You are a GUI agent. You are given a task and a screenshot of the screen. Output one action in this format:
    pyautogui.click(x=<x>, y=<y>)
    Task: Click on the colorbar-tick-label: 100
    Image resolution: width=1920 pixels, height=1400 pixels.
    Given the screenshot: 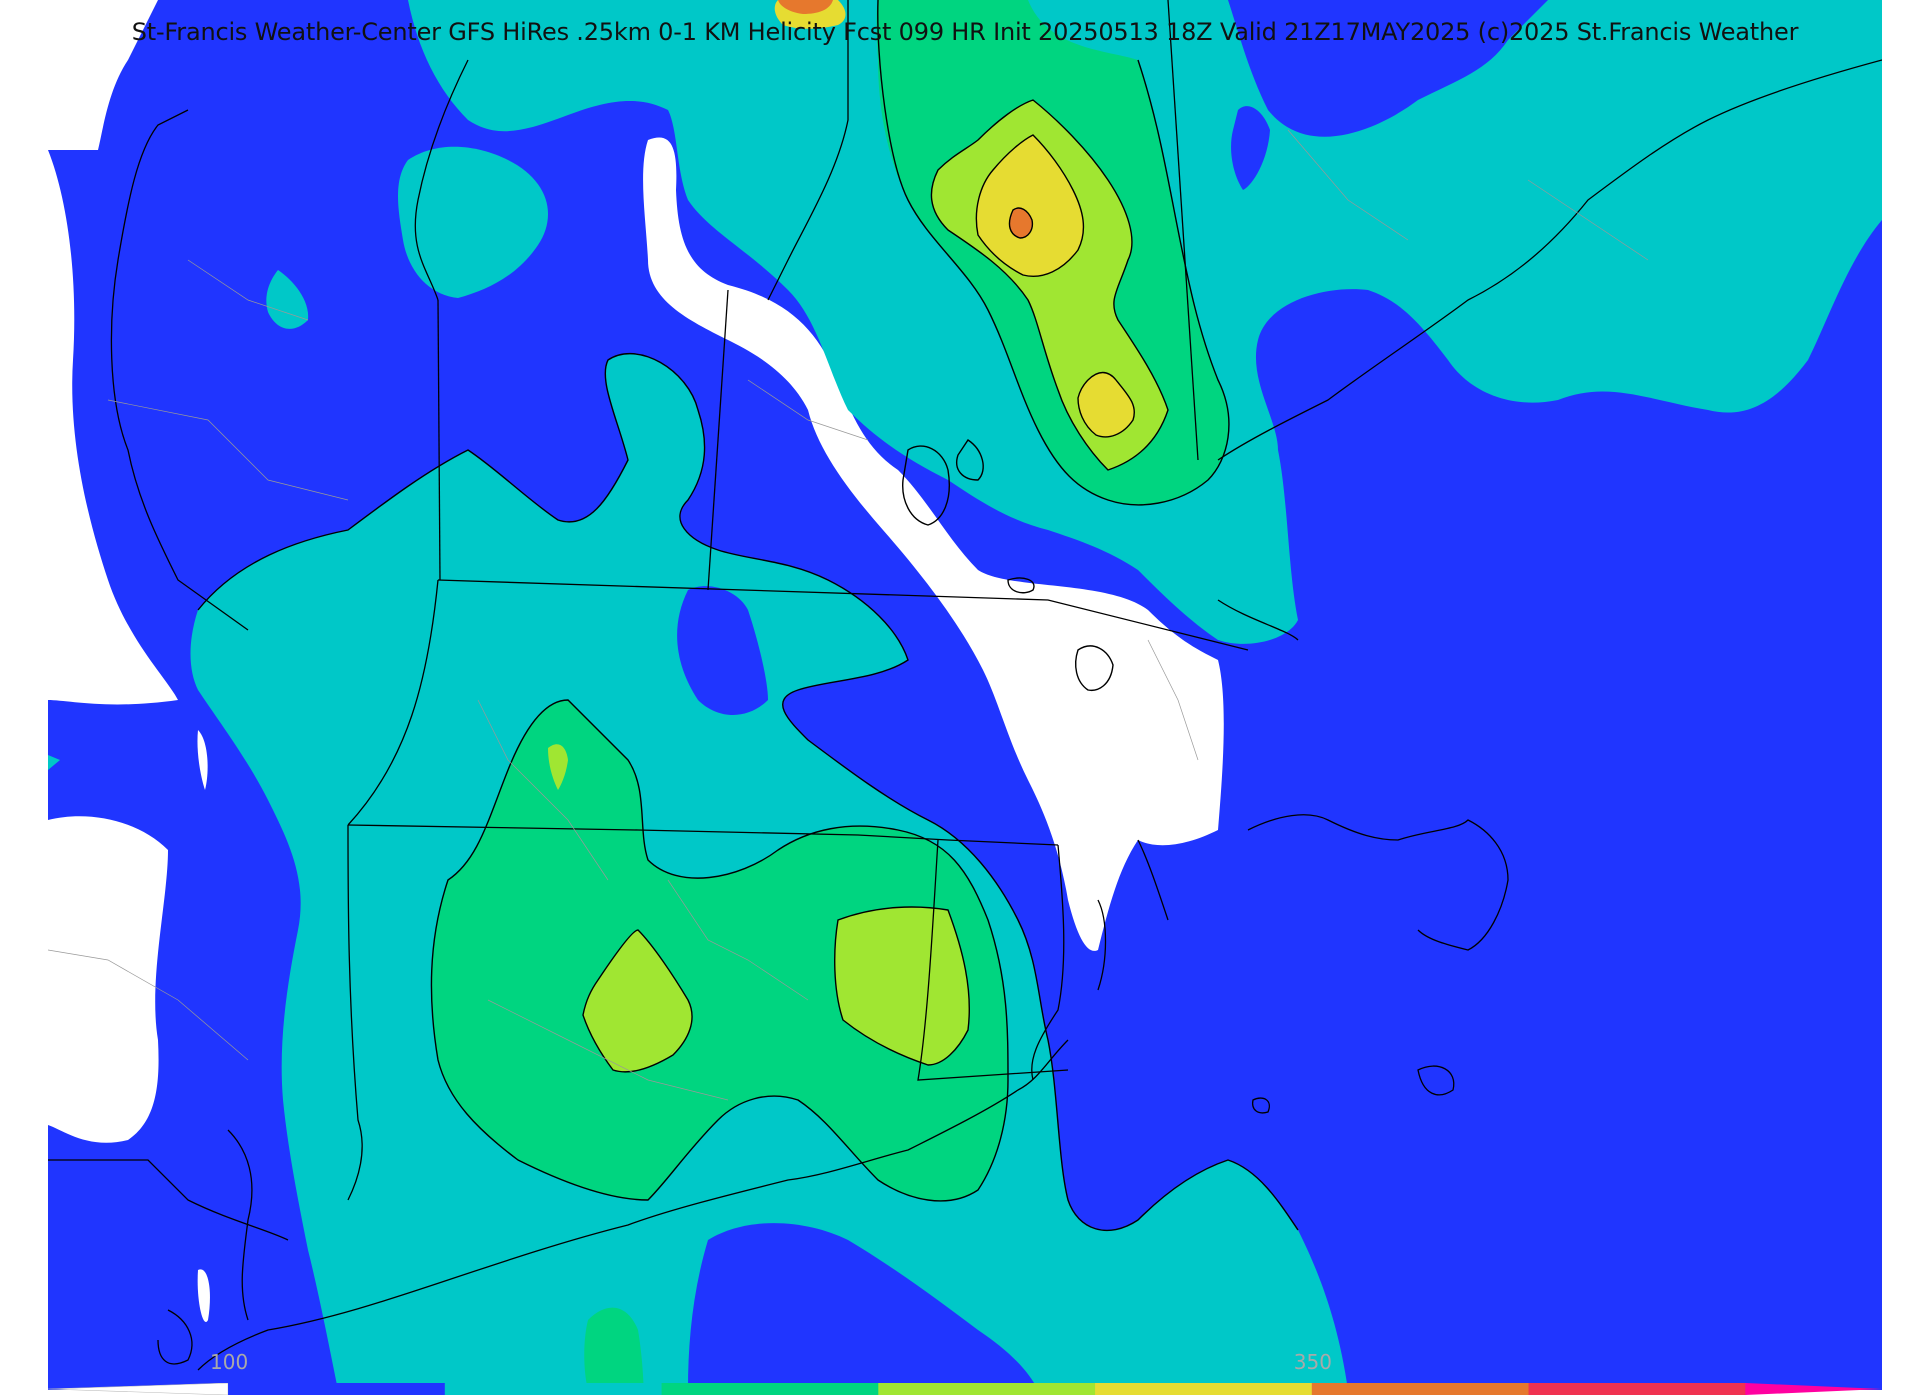 What is the action you would take?
    pyautogui.click(x=229, y=1362)
    